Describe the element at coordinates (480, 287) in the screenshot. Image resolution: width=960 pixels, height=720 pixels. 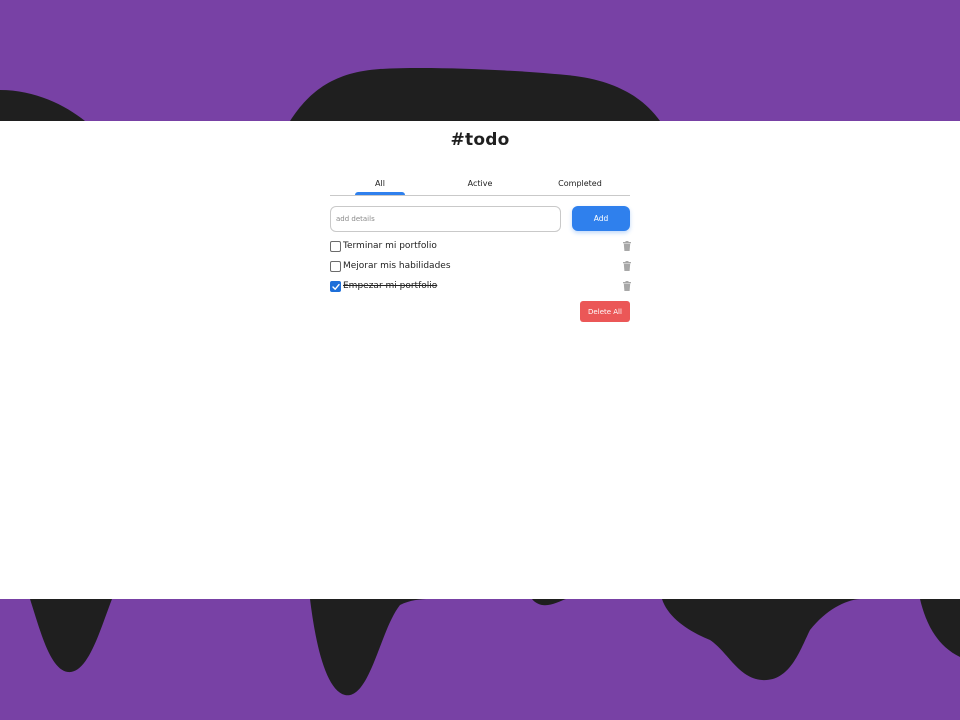
I see `task-item: Empezar mi portfolio` at that location.